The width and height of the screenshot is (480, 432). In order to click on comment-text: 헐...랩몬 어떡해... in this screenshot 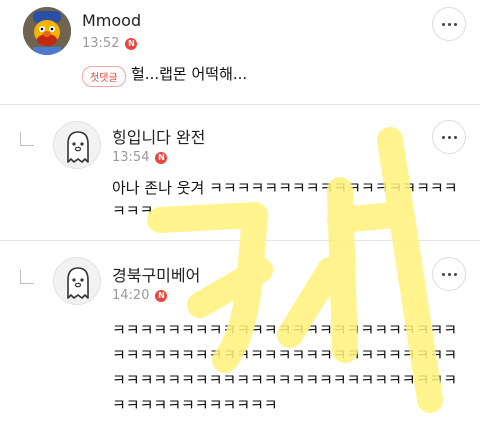, I will do `click(189, 74)`.